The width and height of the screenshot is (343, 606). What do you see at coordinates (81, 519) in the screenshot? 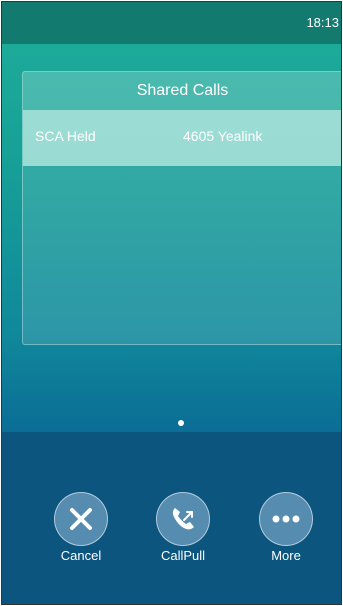
I see `close-icon` at bounding box center [81, 519].